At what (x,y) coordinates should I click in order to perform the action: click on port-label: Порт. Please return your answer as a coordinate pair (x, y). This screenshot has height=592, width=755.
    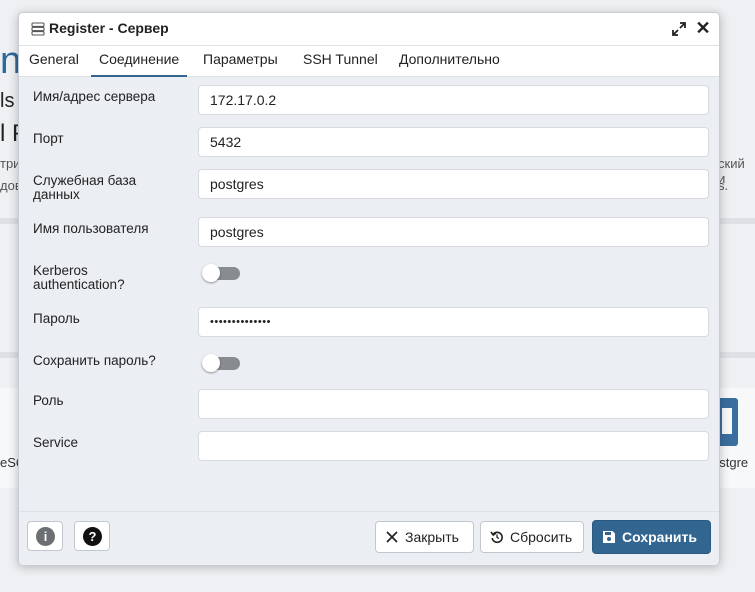
    Looking at the image, I should click on (48, 138).